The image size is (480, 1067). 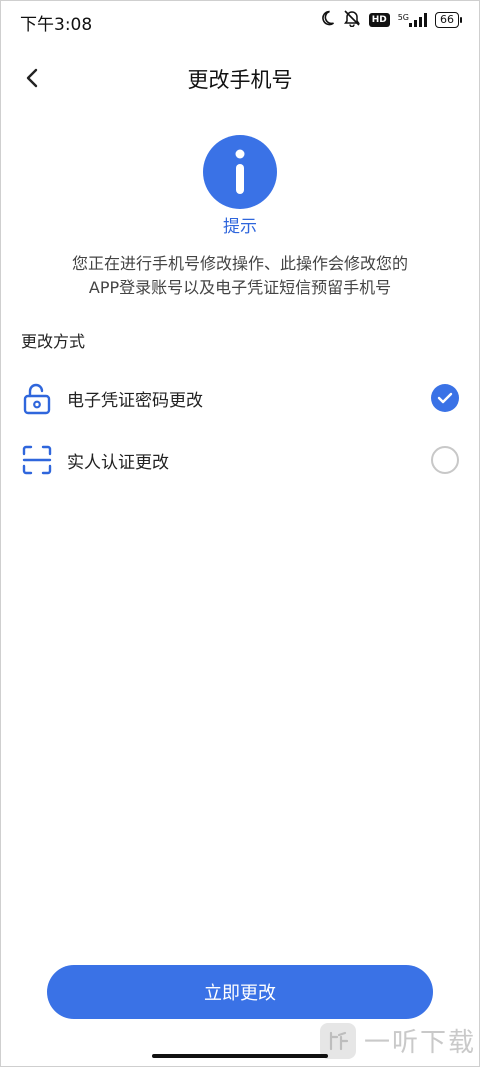 I want to click on methods-section-label: 更改方式, so click(x=53, y=341).